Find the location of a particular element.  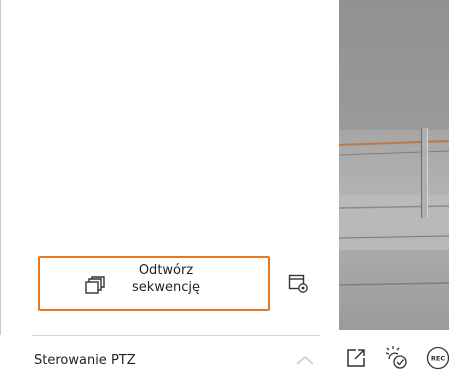

ptz-section-label: Sterowanie PTZ is located at coordinates (85, 360).